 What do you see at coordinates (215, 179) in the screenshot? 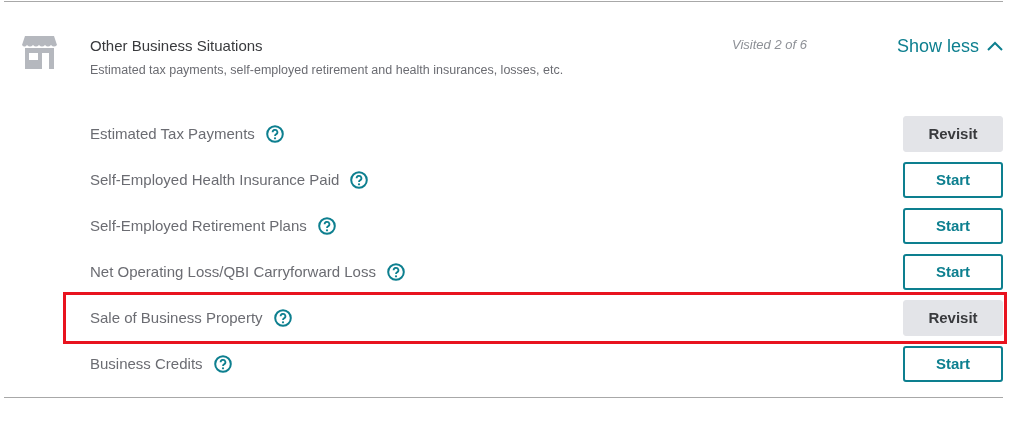
I see `item-label: Self-Employed Health Insurance Paid` at bounding box center [215, 179].